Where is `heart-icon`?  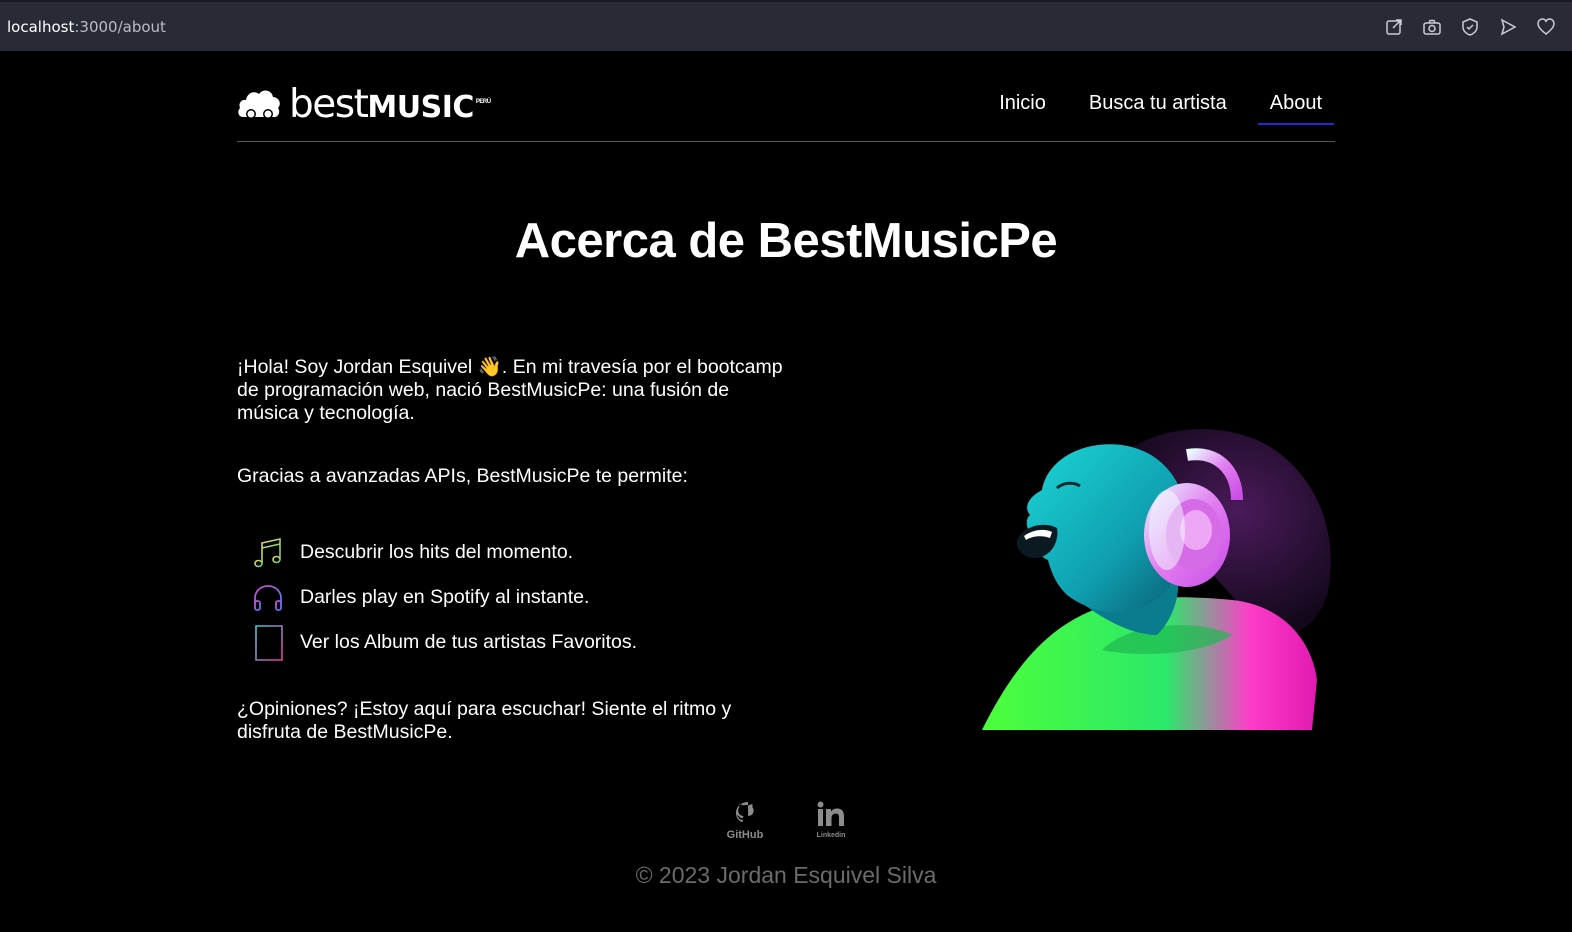
heart-icon is located at coordinates (1546, 27).